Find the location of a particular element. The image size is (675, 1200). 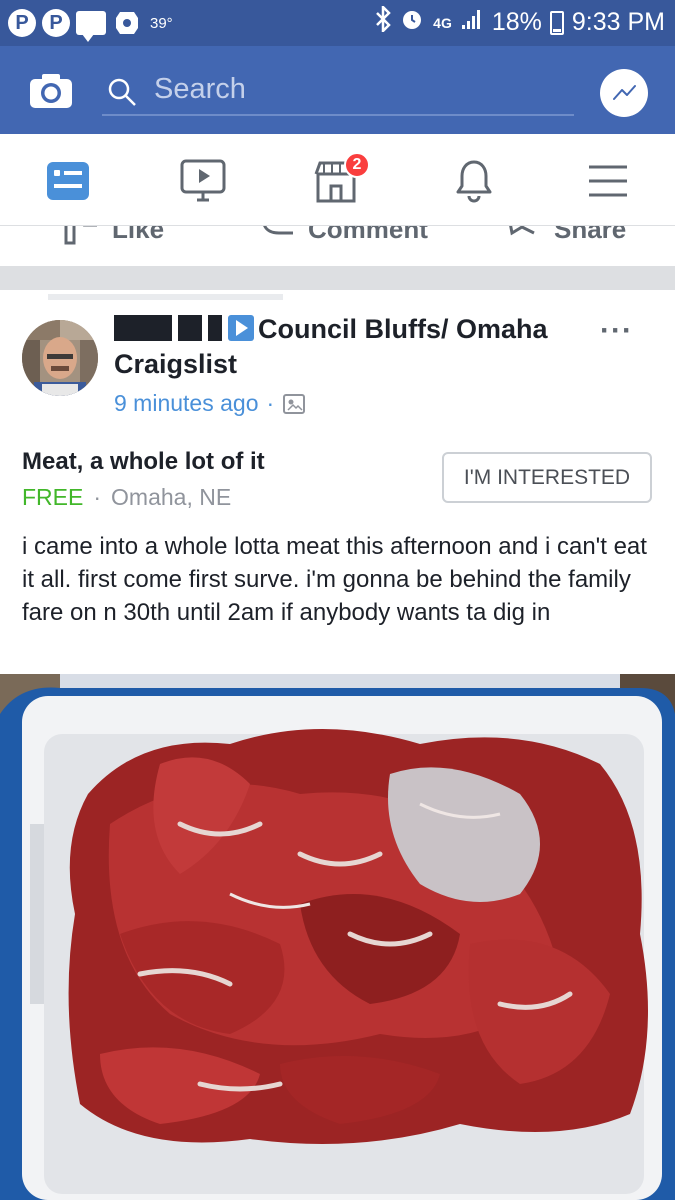

search-input is located at coordinates (338, 90).